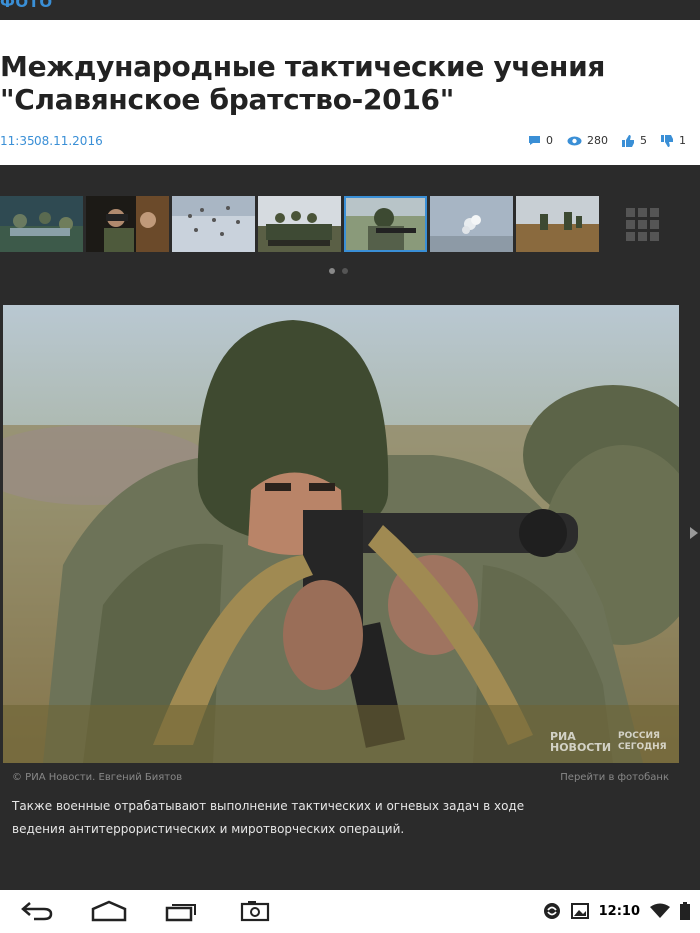  I want to click on dislikes-stat: 1, so click(673, 140).